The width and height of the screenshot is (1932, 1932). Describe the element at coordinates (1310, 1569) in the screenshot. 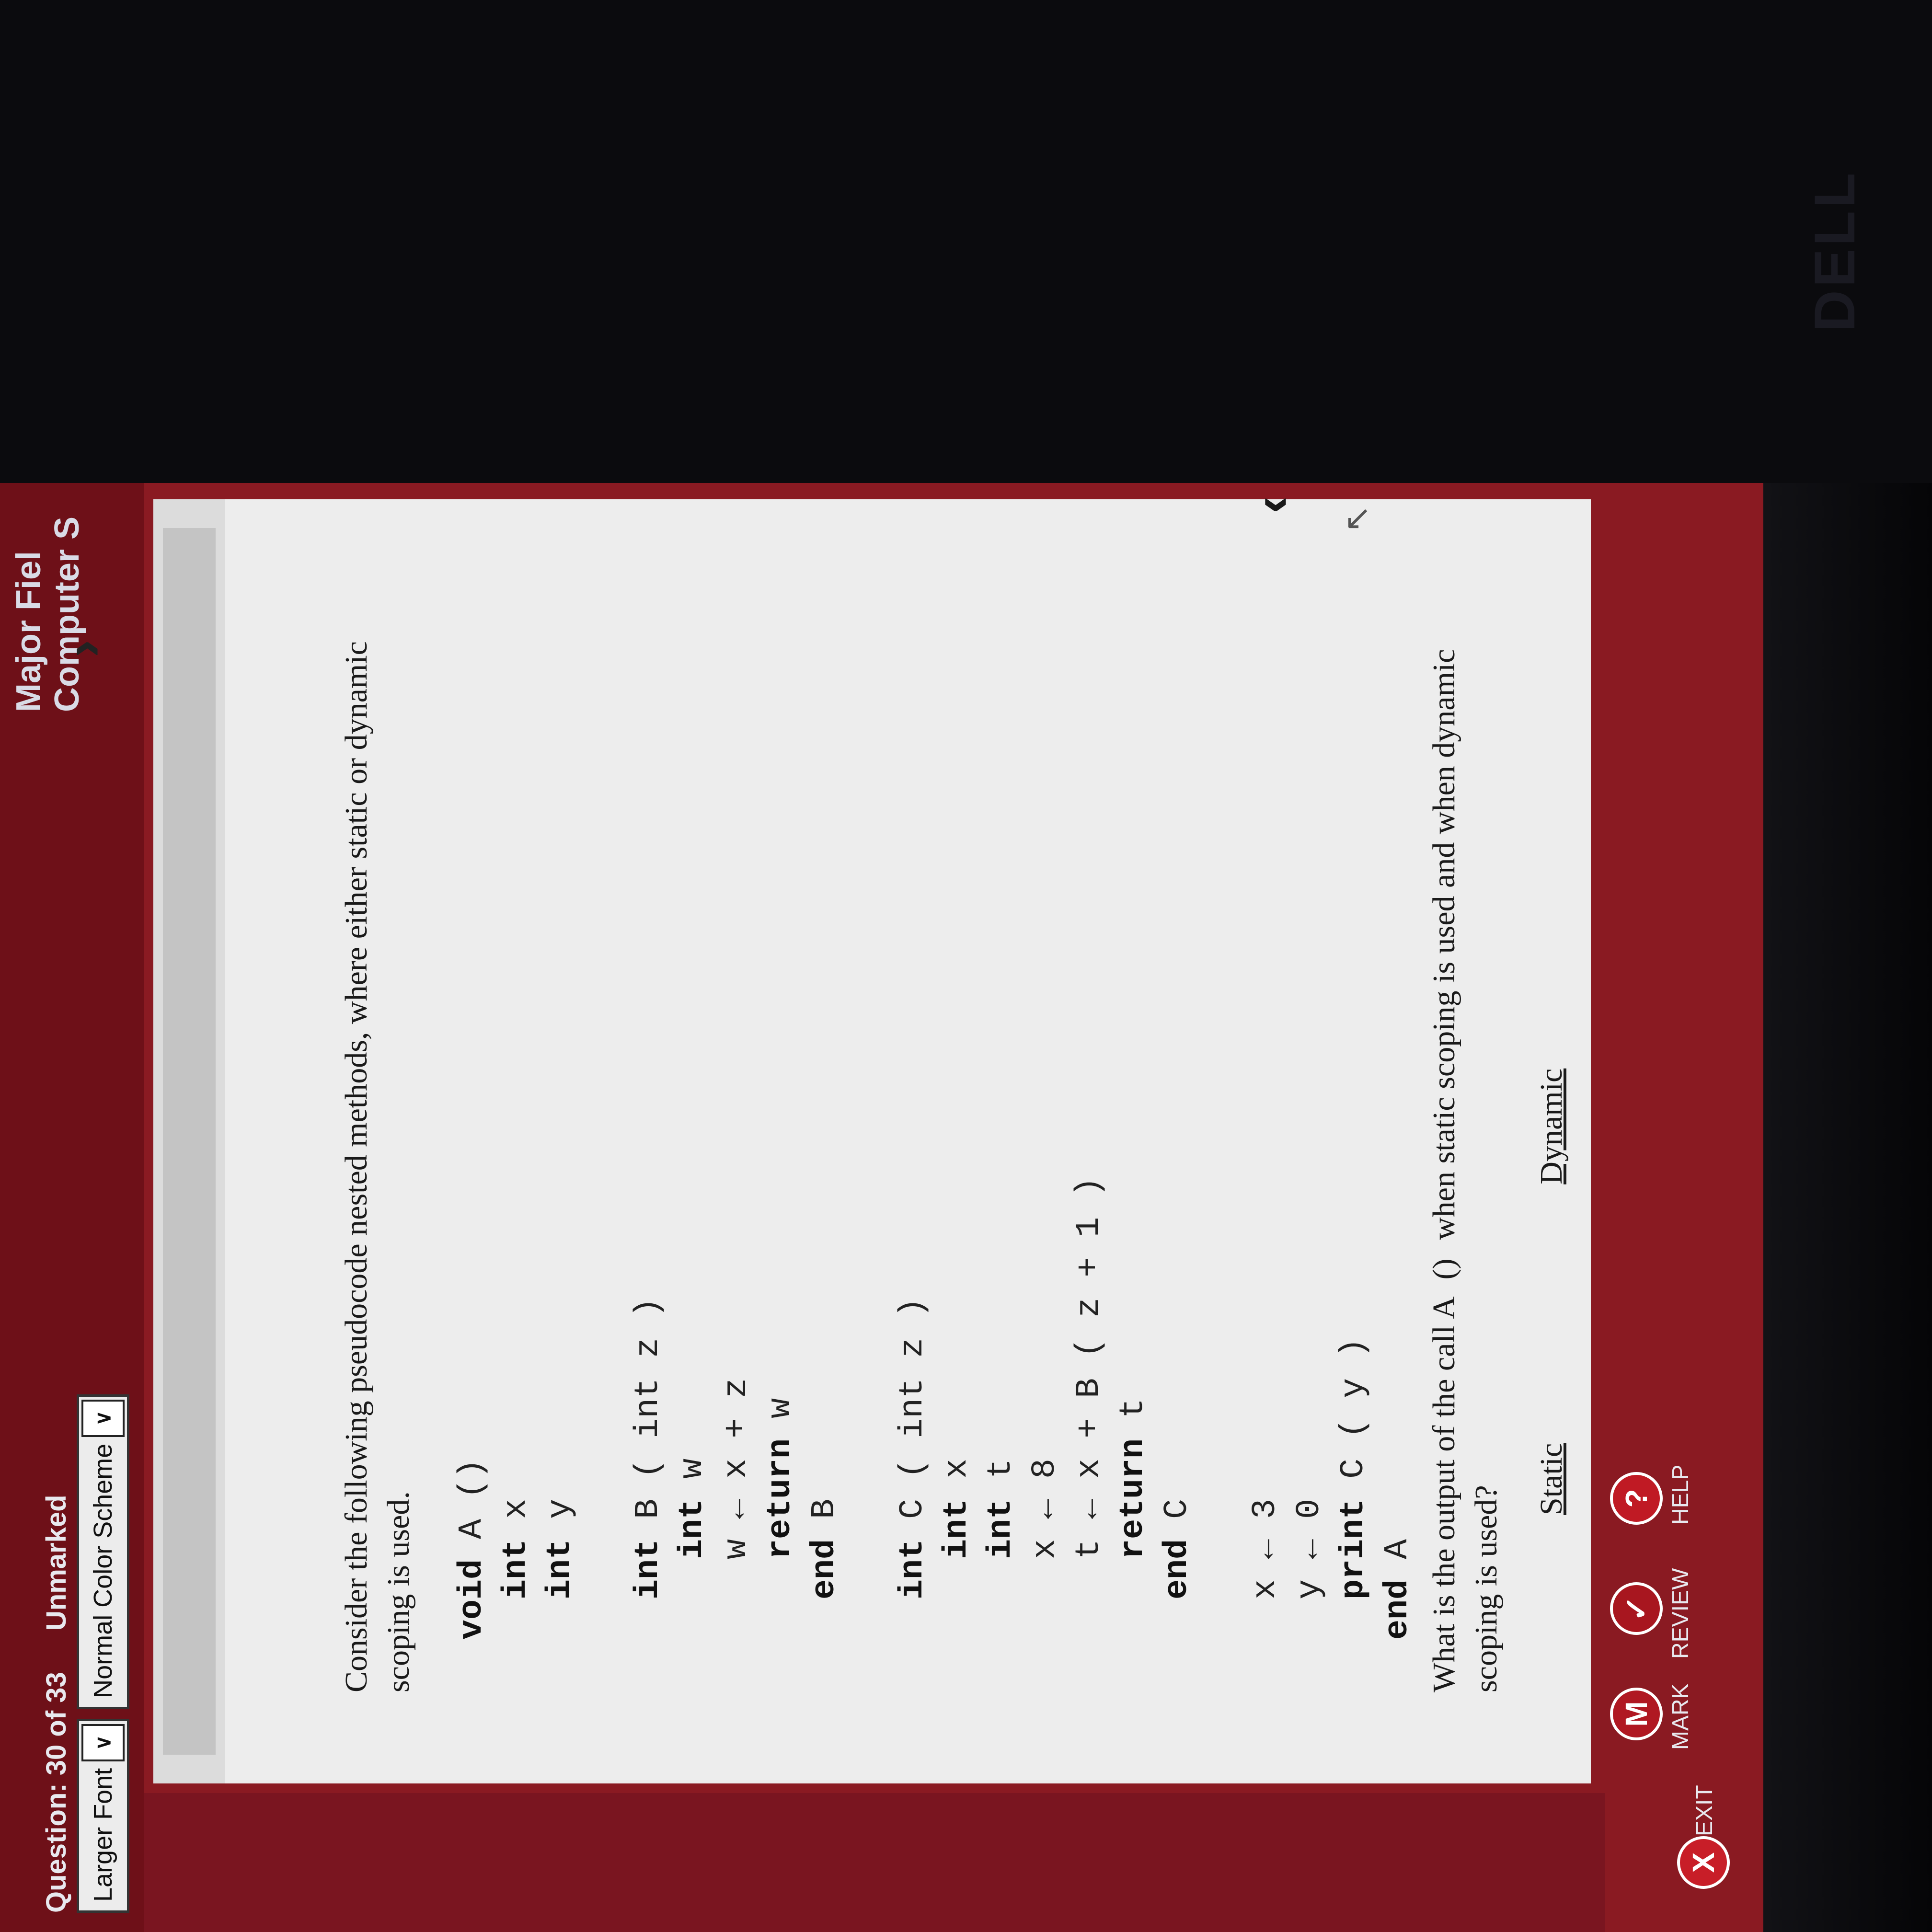

I see `code-text: y ← 0` at that location.